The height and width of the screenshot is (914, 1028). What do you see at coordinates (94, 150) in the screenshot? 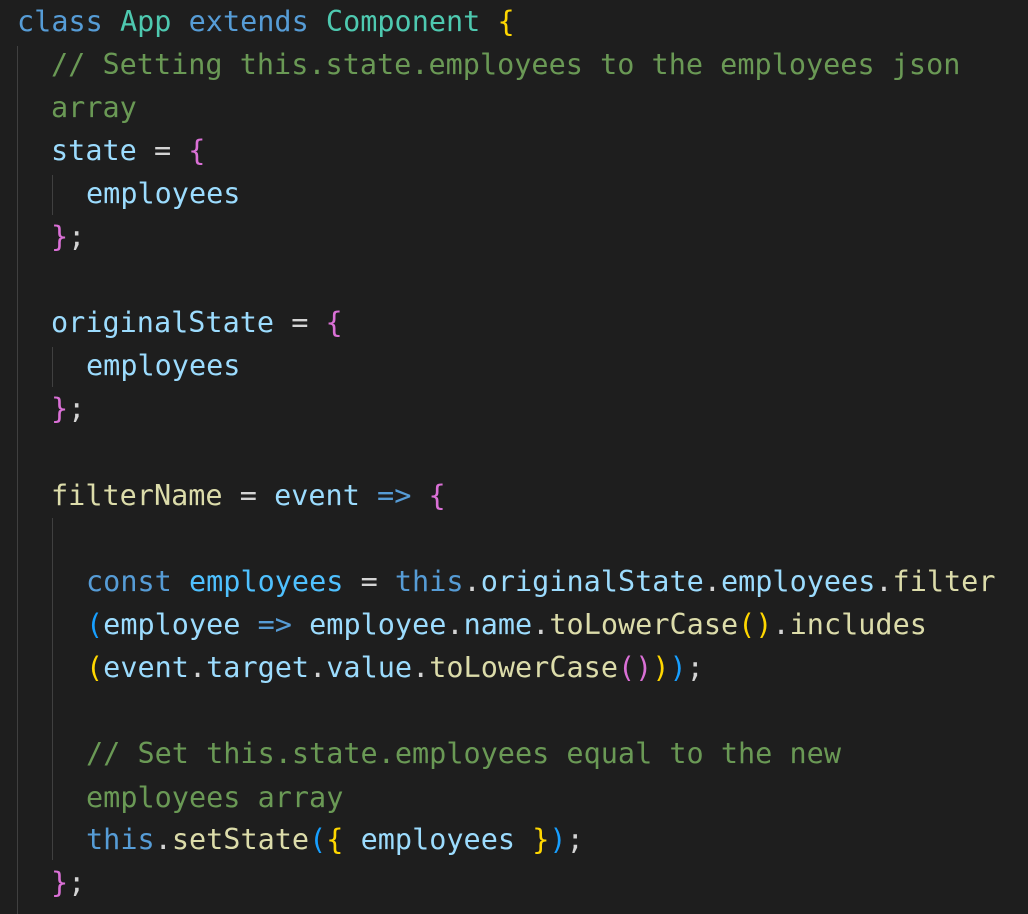
I see `code-token: state` at bounding box center [94, 150].